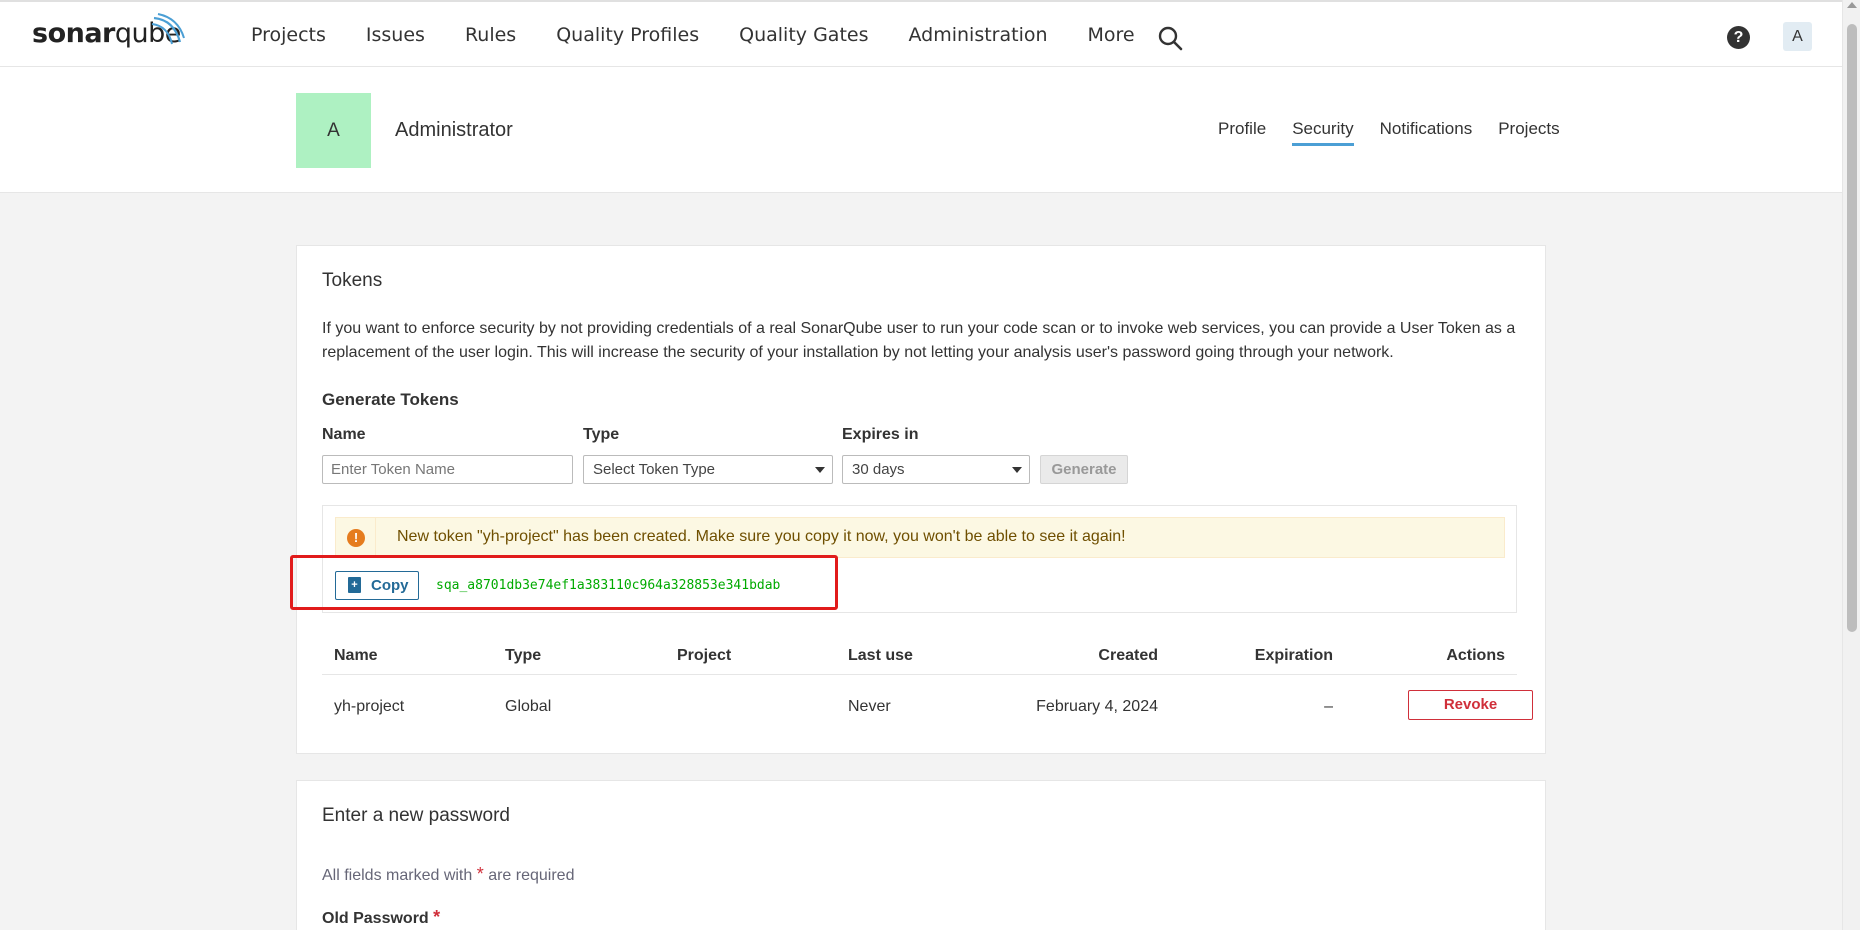 This screenshot has width=1860, height=930. What do you see at coordinates (354, 585) in the screenshot?
I see `copy-icon: +` at bounding box center [354, 585].